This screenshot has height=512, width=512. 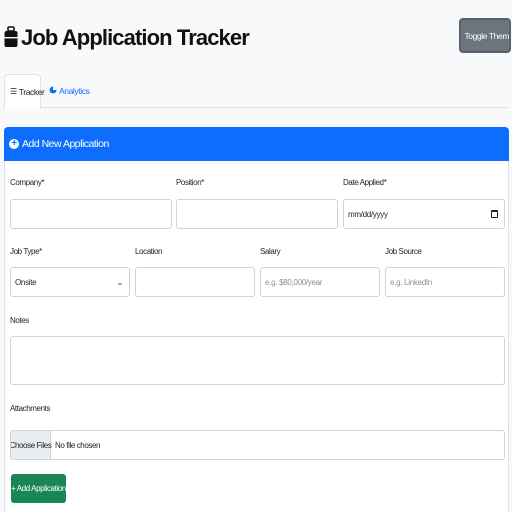 What do you see at coordinates (257, 445) in the screenshot?
I see `attachments-file-input: Choose Files No file chosen` at bounding box center [257, 445].